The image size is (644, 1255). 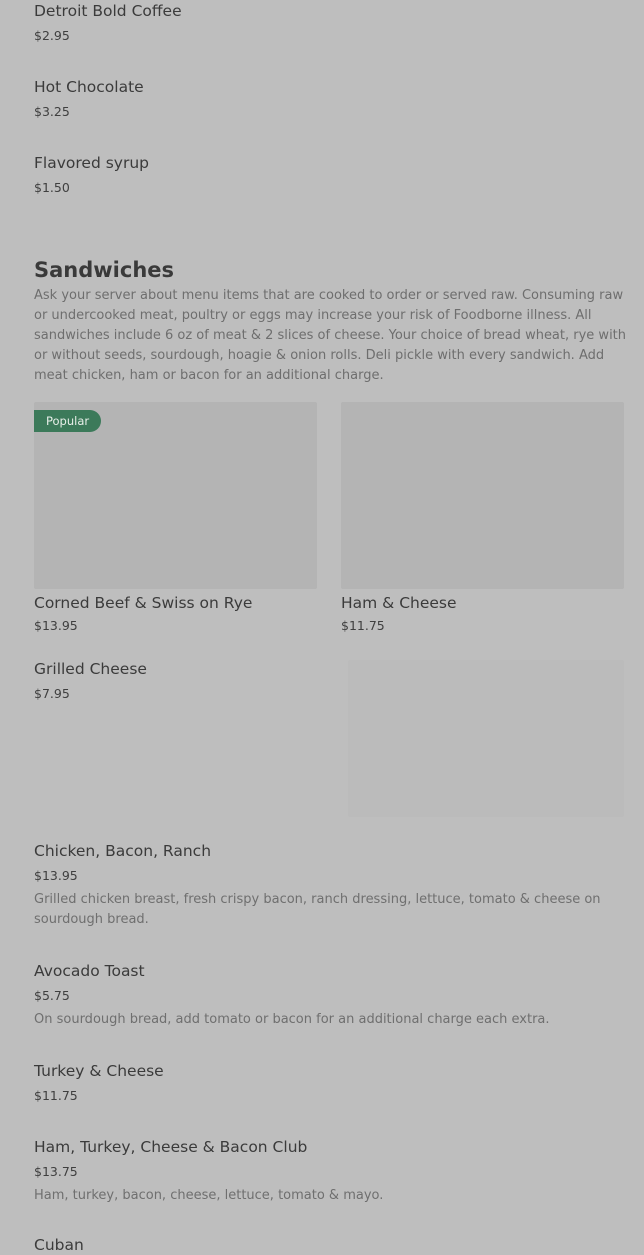 What do you see at coordinates (122, 851) in the screenshot?
I see `menu-item-name: Chicken, Bacon, Ranch` at bounding box center [122, 851].